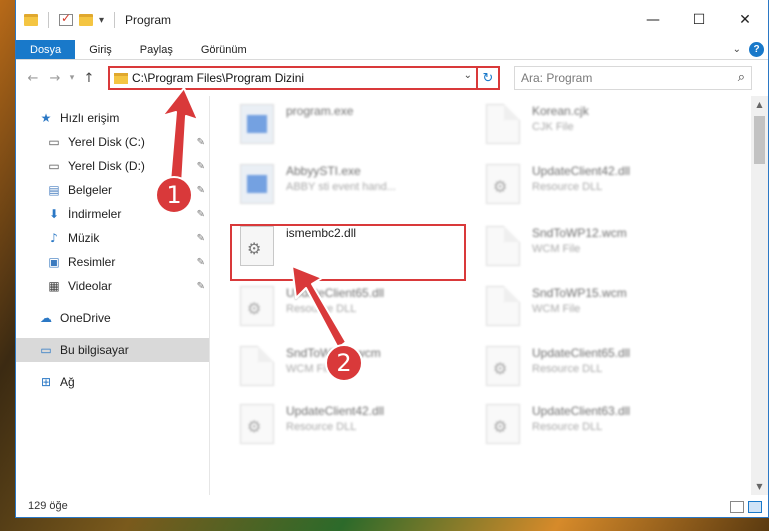 The height and width of the screenshot is (531, 769). I want to click on sidebar-item-videos: ▦ Videolar ✎, so click(112, 286).